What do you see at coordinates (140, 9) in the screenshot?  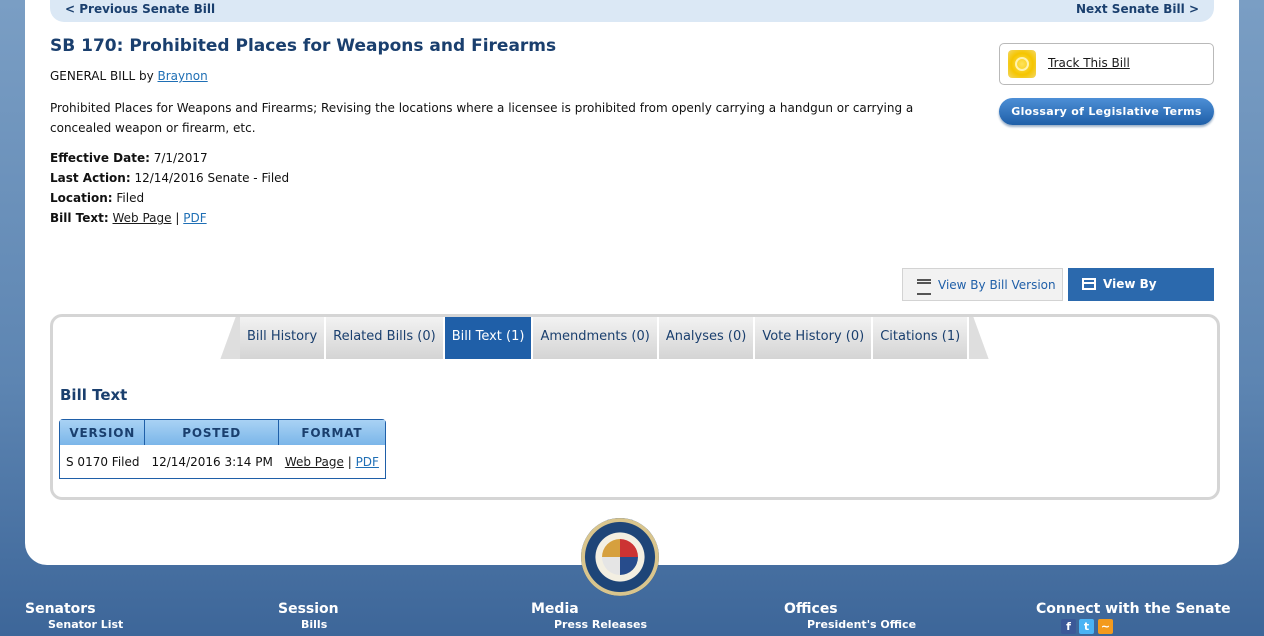 I see `previous-bill-link: < Previous Senate Bill` at bounding box center [140, 9].